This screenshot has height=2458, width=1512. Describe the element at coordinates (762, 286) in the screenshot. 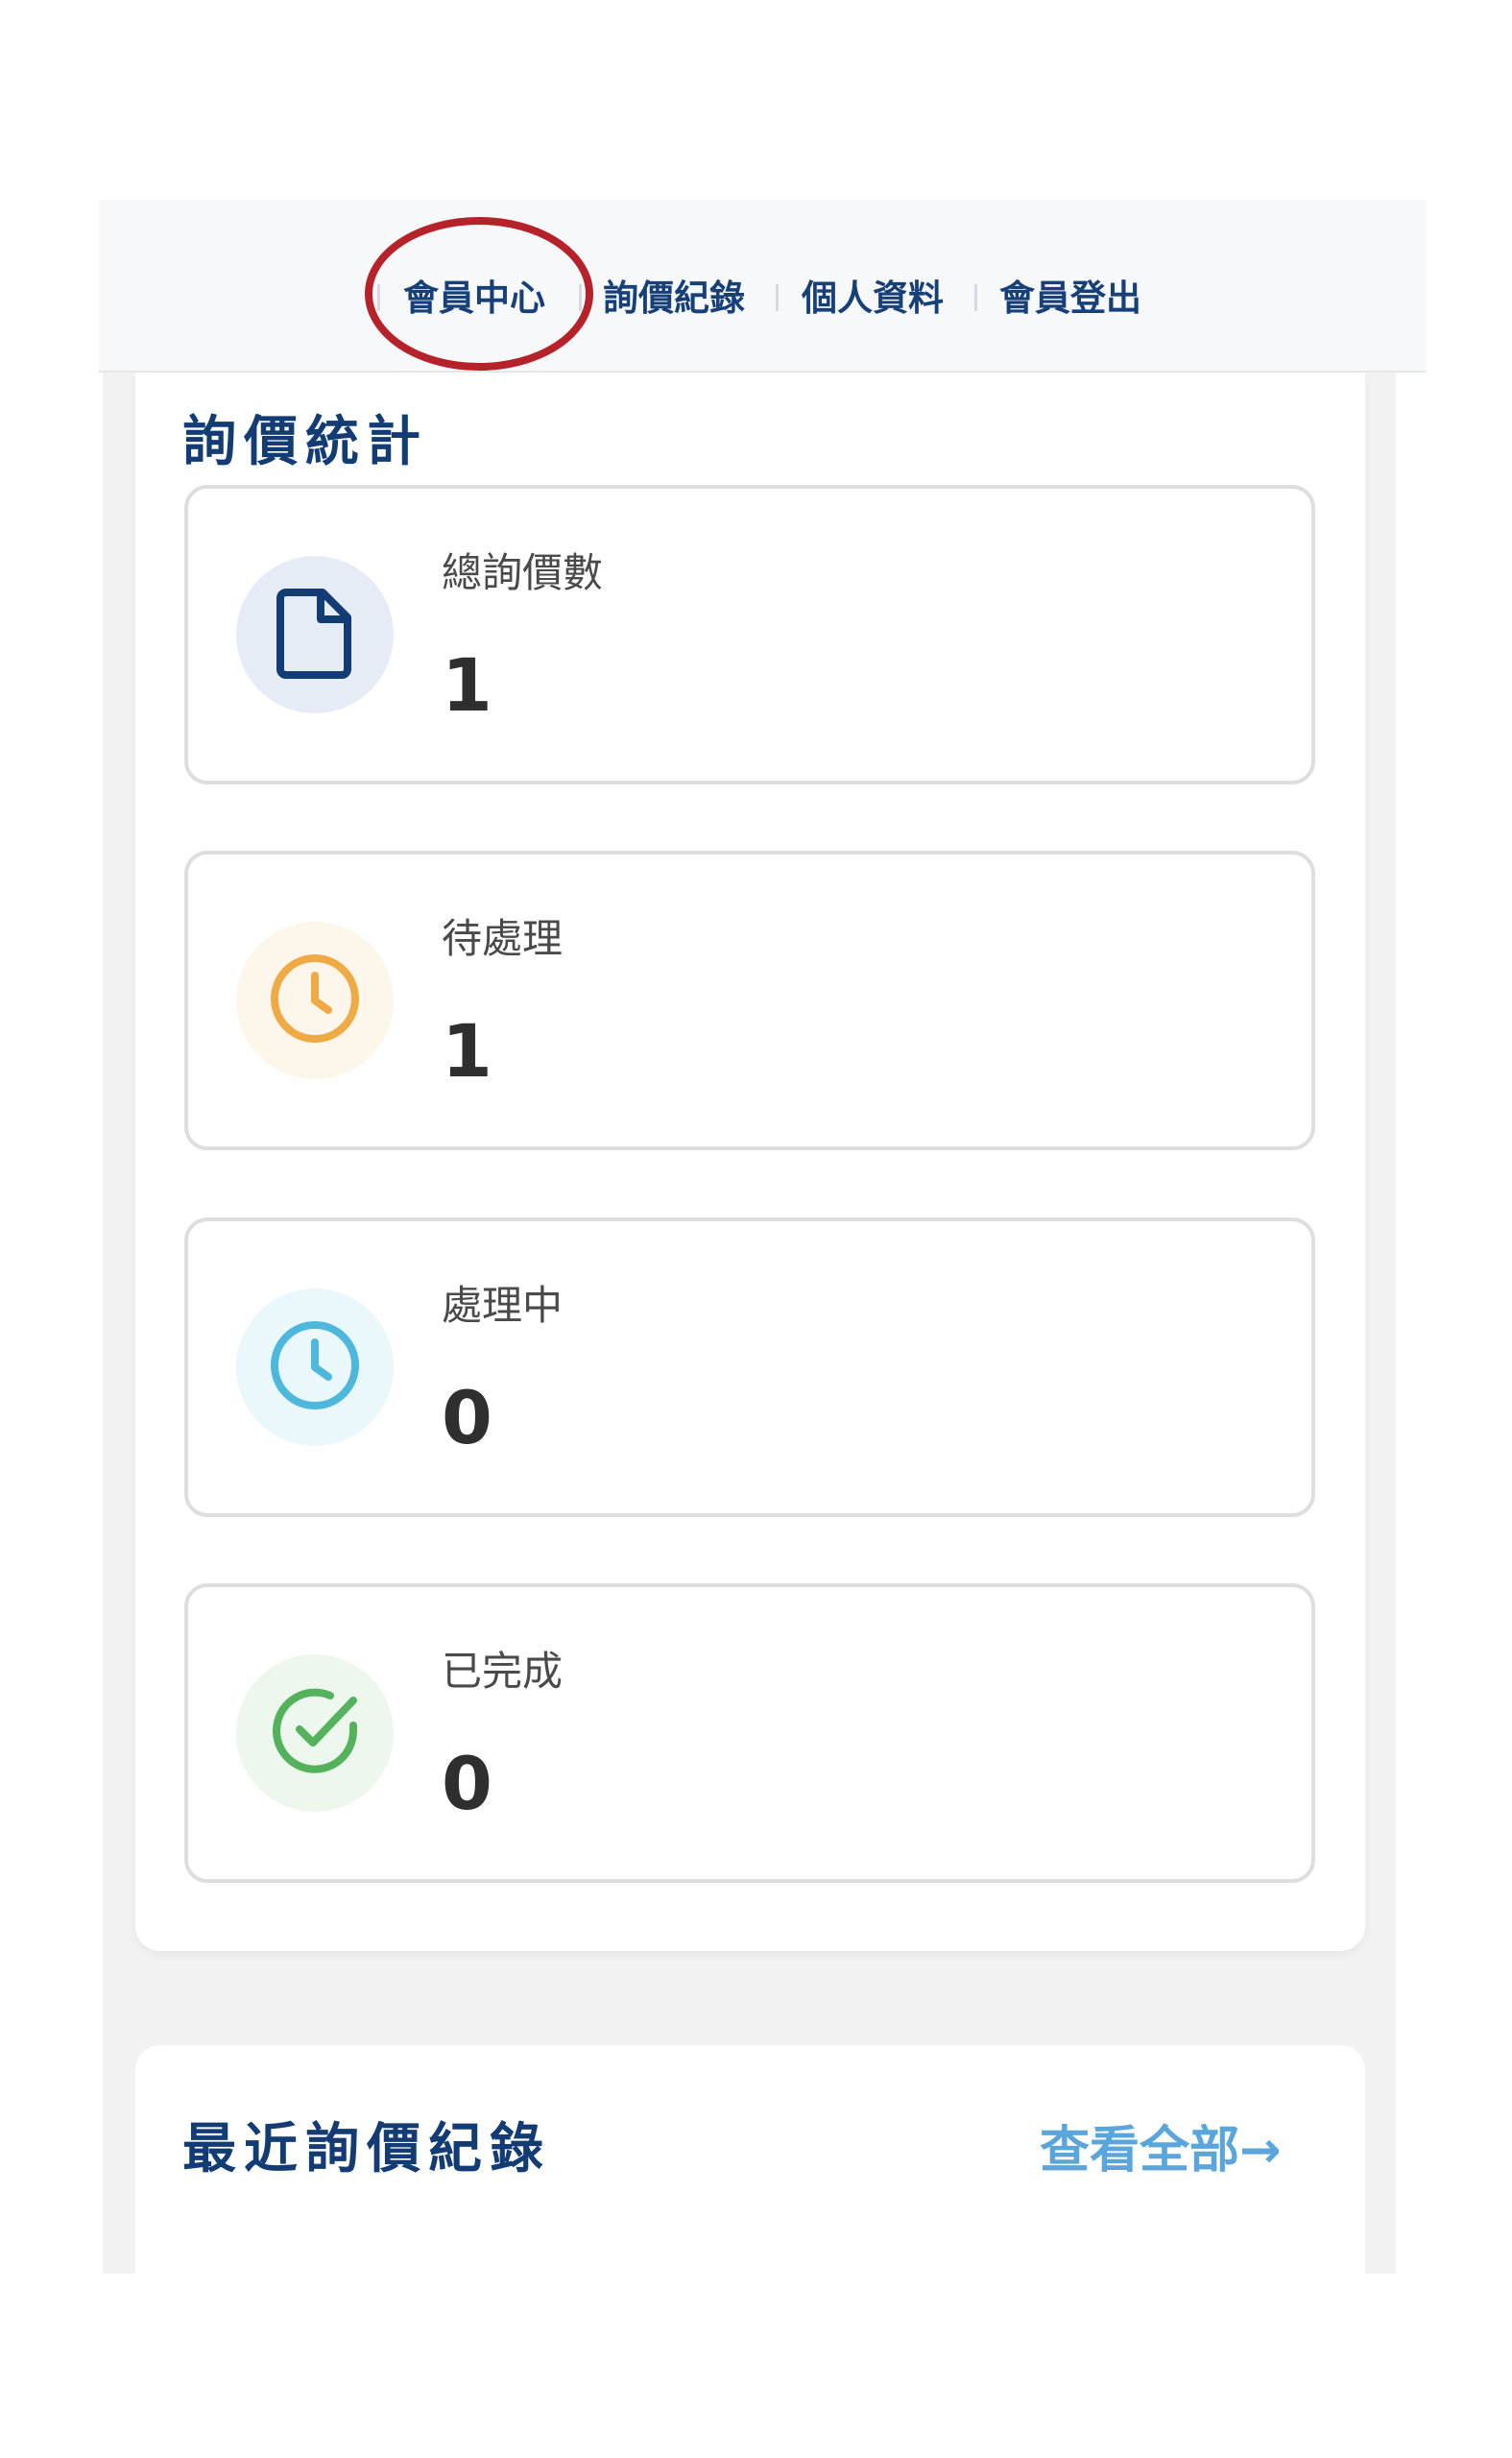

I see `top-nav-bar` at that location.